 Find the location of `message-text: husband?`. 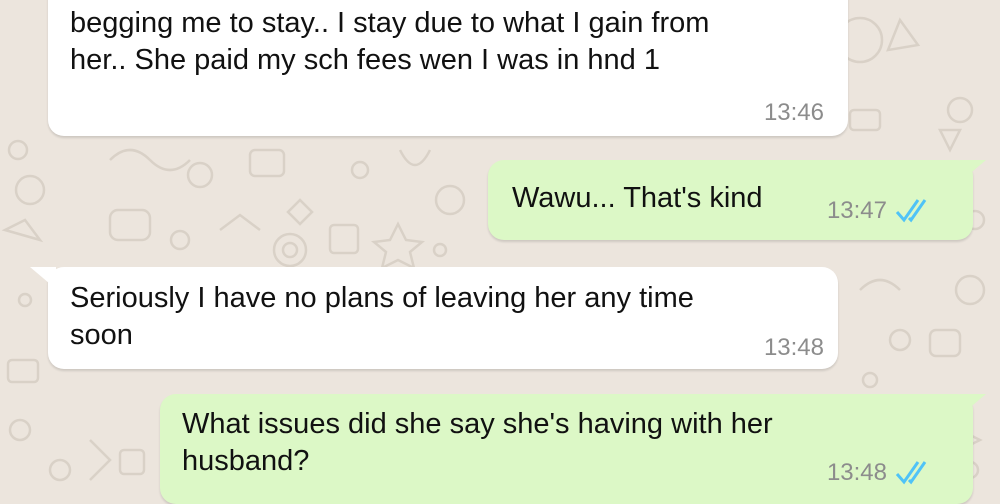

message-text: husband? is located at coordinates (246, 461).